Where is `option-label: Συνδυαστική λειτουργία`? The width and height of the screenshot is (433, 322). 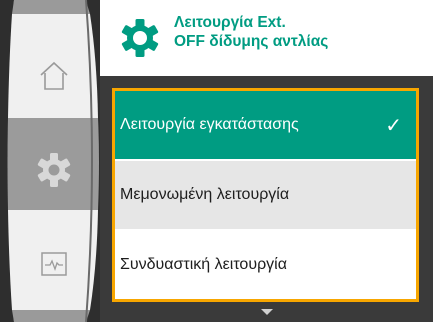
option-label: Συνδυαστική λειτουργία is located at coordinates (203, 264).